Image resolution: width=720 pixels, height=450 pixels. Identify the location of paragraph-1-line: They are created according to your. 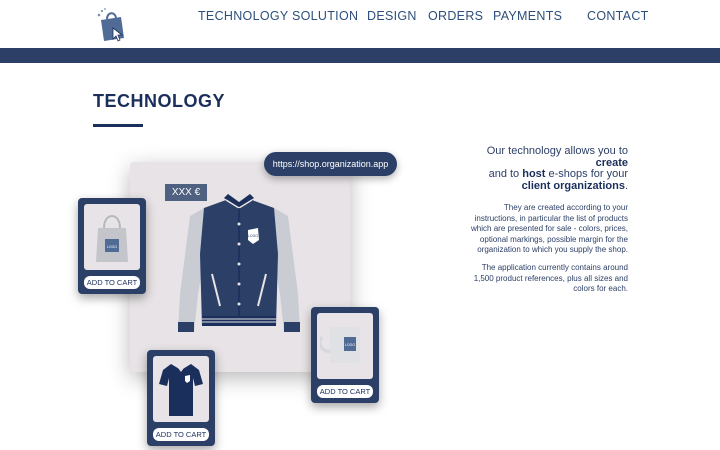
(565, 207).